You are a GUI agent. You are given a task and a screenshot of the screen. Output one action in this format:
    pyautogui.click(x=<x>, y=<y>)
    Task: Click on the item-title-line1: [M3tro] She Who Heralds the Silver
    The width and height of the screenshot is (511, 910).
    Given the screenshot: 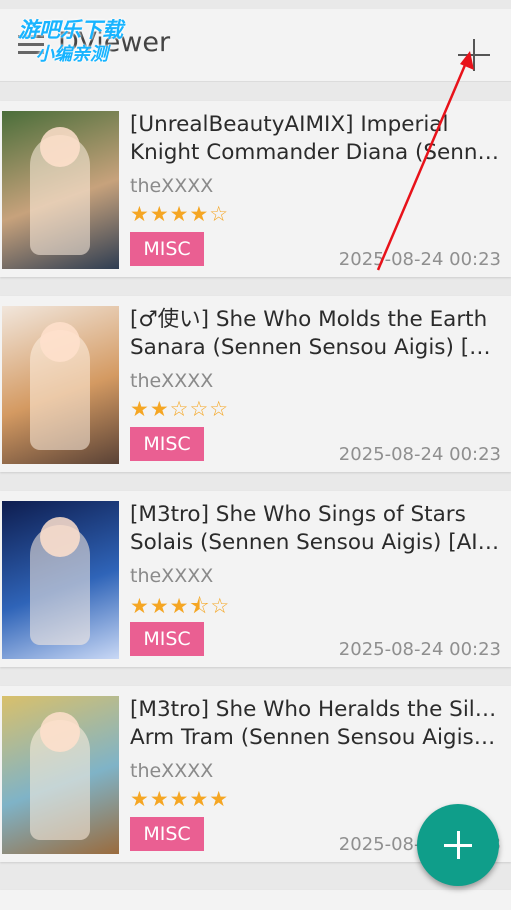 What is the action you would take?
    pyautogui.click(x=316, y=709)
    